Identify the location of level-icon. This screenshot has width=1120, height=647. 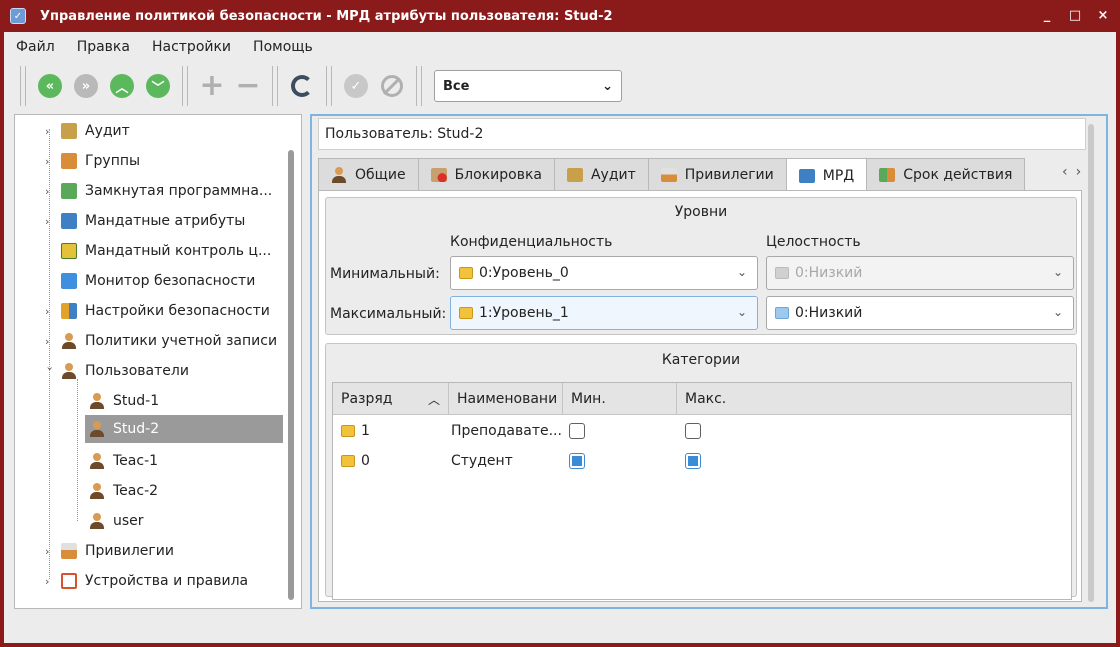
(466, 313).